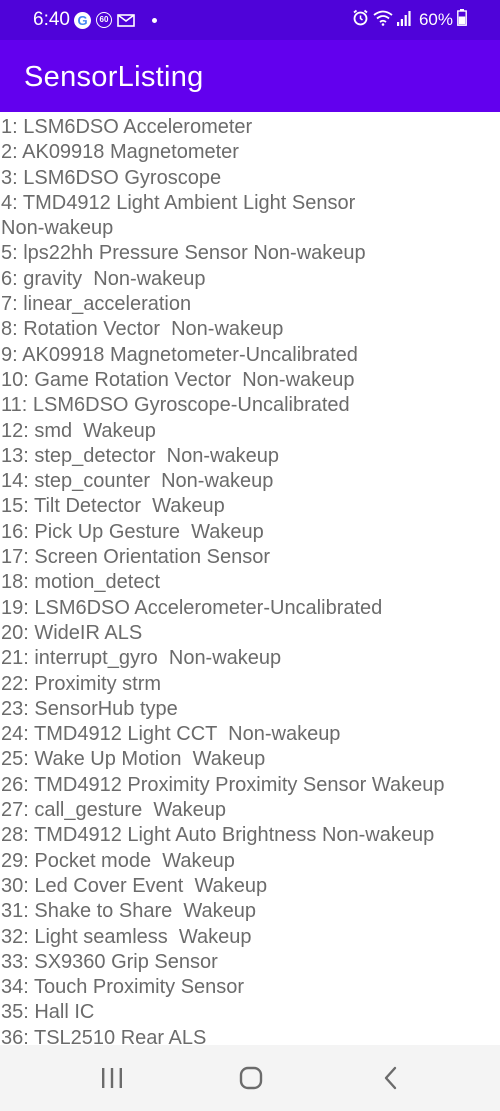  I want to click on status-time: 6:40, so click(51, 19).